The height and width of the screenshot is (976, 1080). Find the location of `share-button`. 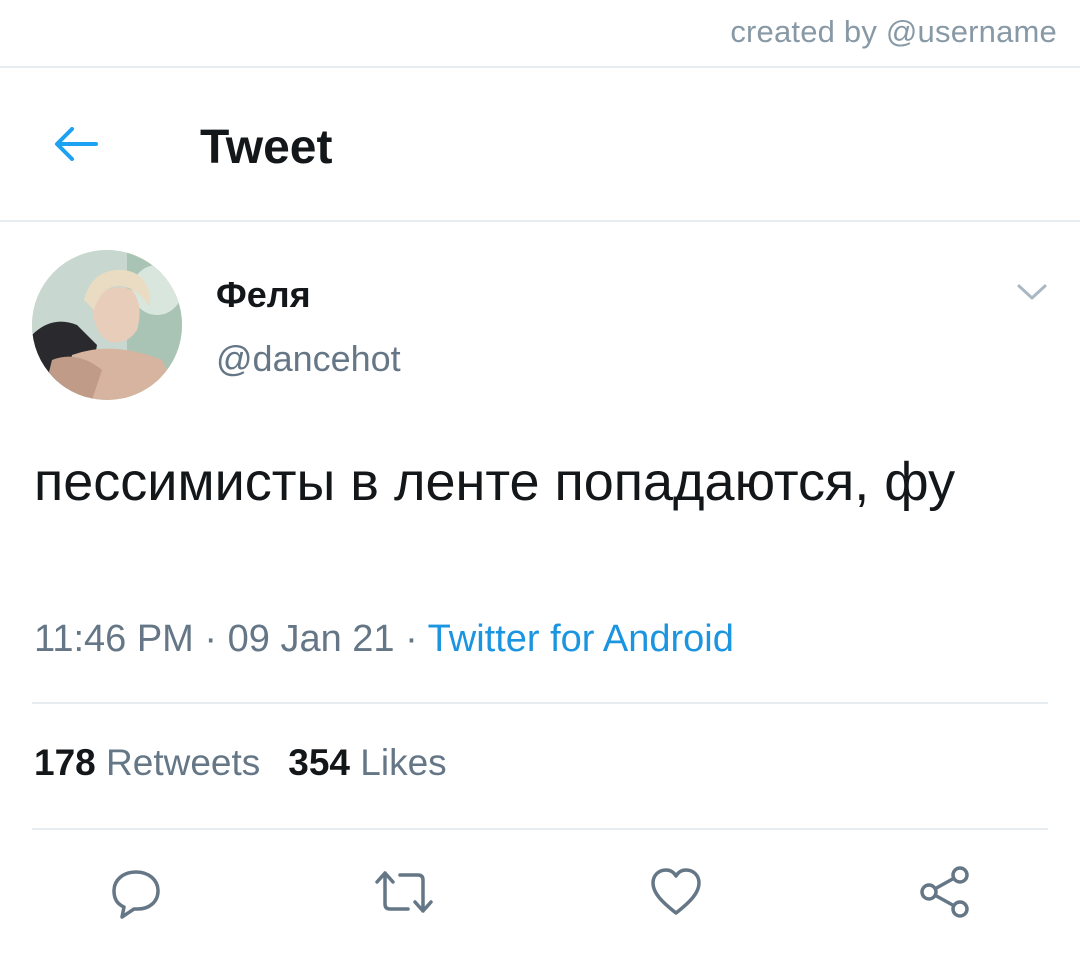

share-button is located at coordinates (944, 892).